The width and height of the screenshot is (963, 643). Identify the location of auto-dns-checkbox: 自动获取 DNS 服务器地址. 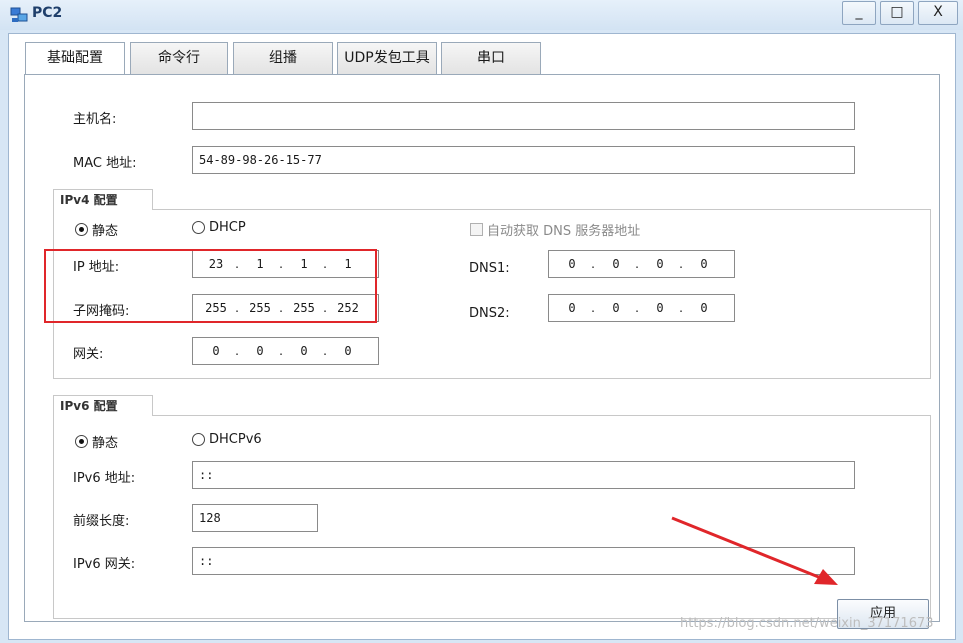
(555, 229).